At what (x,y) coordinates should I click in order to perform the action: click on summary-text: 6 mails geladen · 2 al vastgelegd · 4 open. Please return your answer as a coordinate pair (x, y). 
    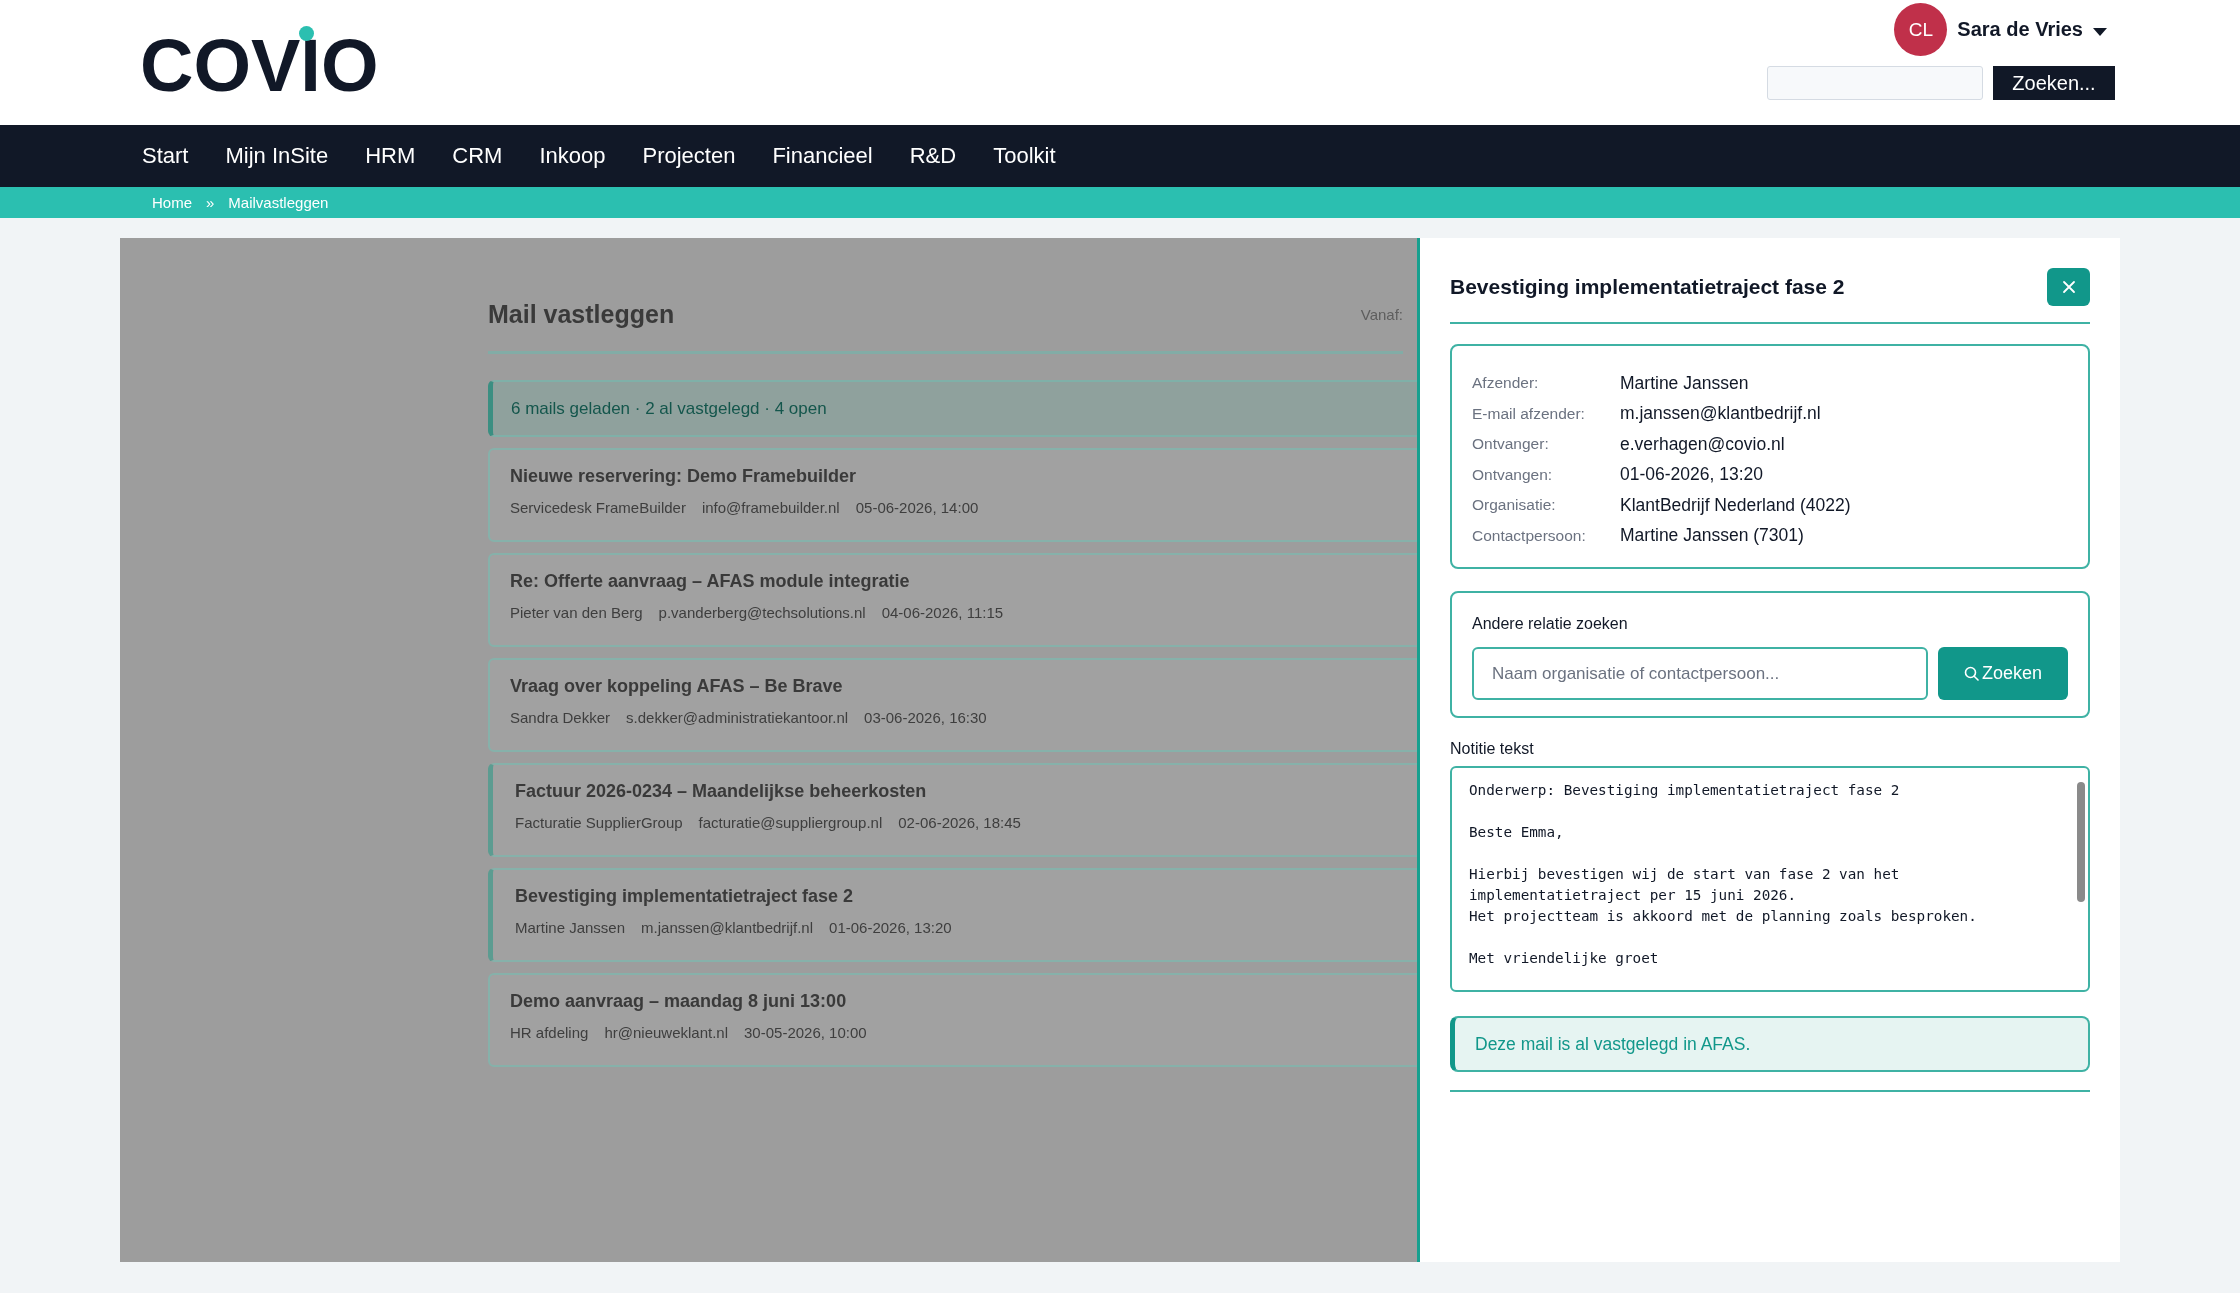
    Looking at the image, I should click on (669, 408).